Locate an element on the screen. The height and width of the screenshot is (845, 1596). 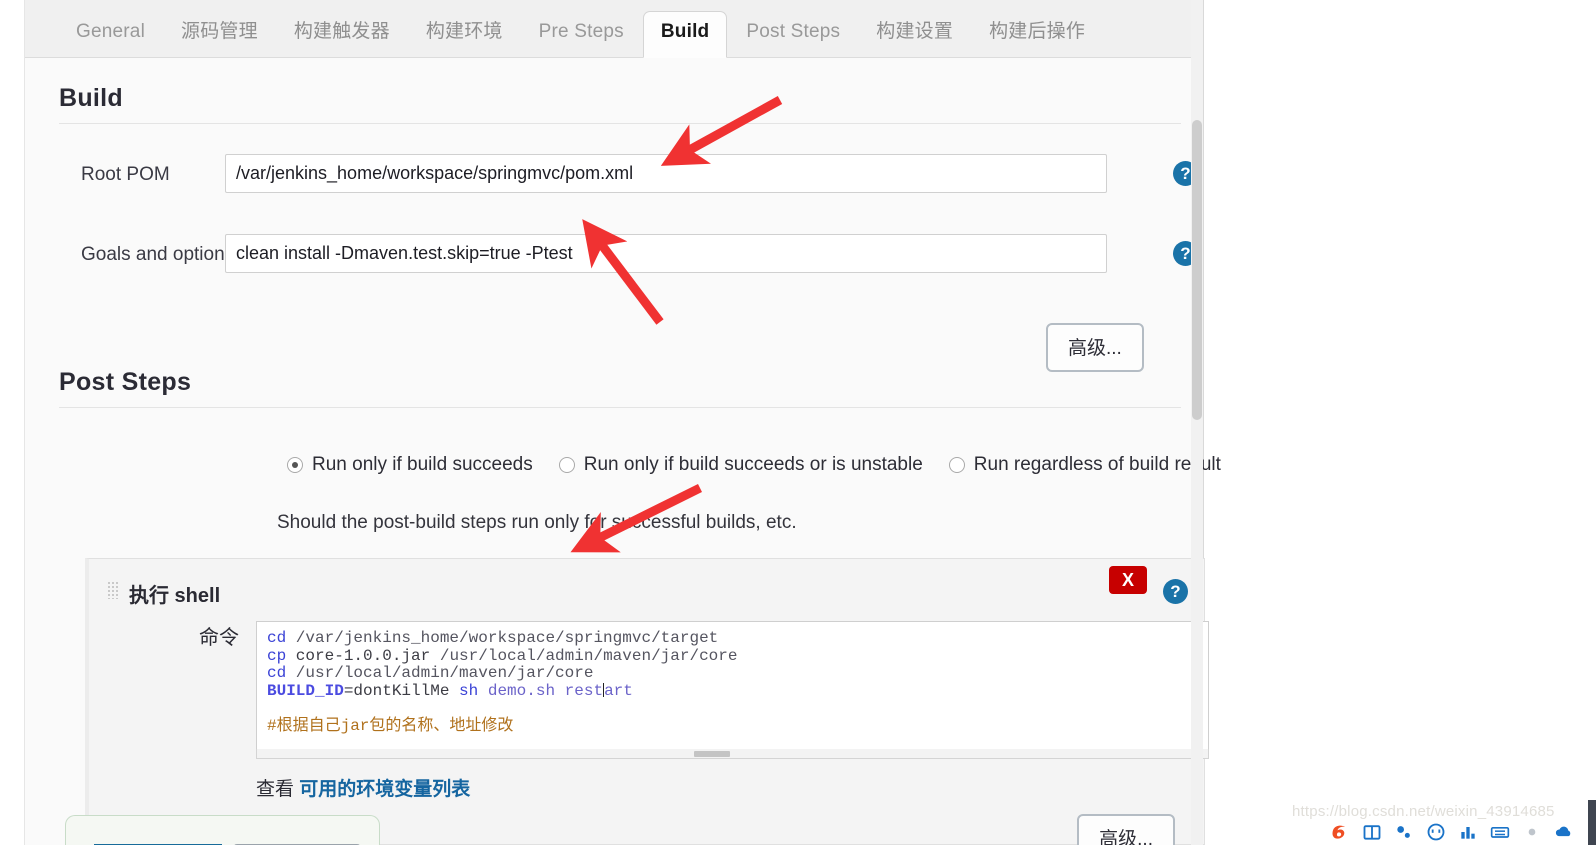
goals-input is located at coordinates (666, 253).